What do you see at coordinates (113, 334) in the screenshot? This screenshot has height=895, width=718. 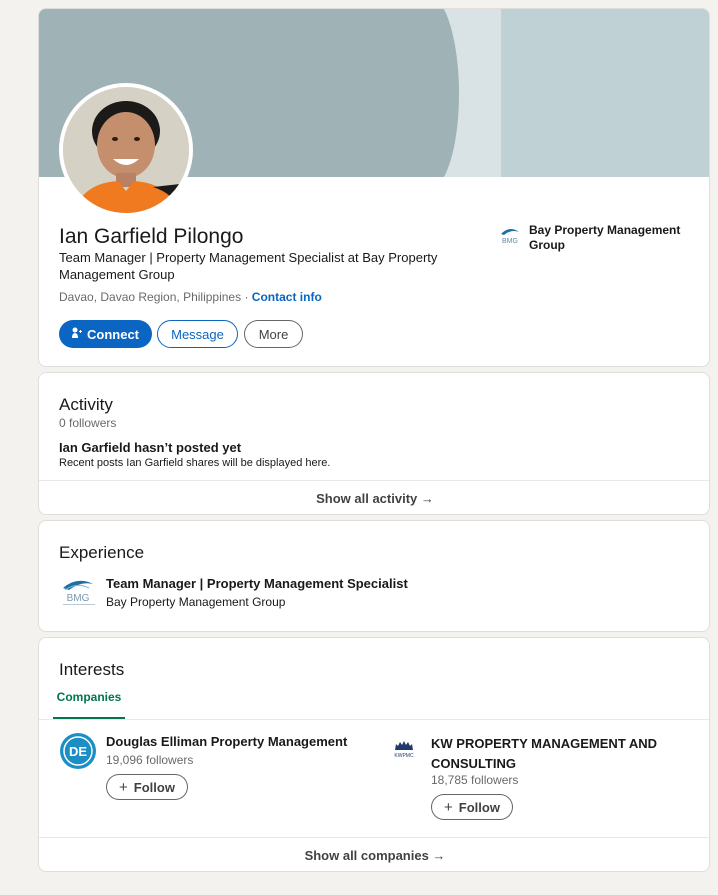 I see `connect-button-label: Connect` at bounding box center [113, 334].